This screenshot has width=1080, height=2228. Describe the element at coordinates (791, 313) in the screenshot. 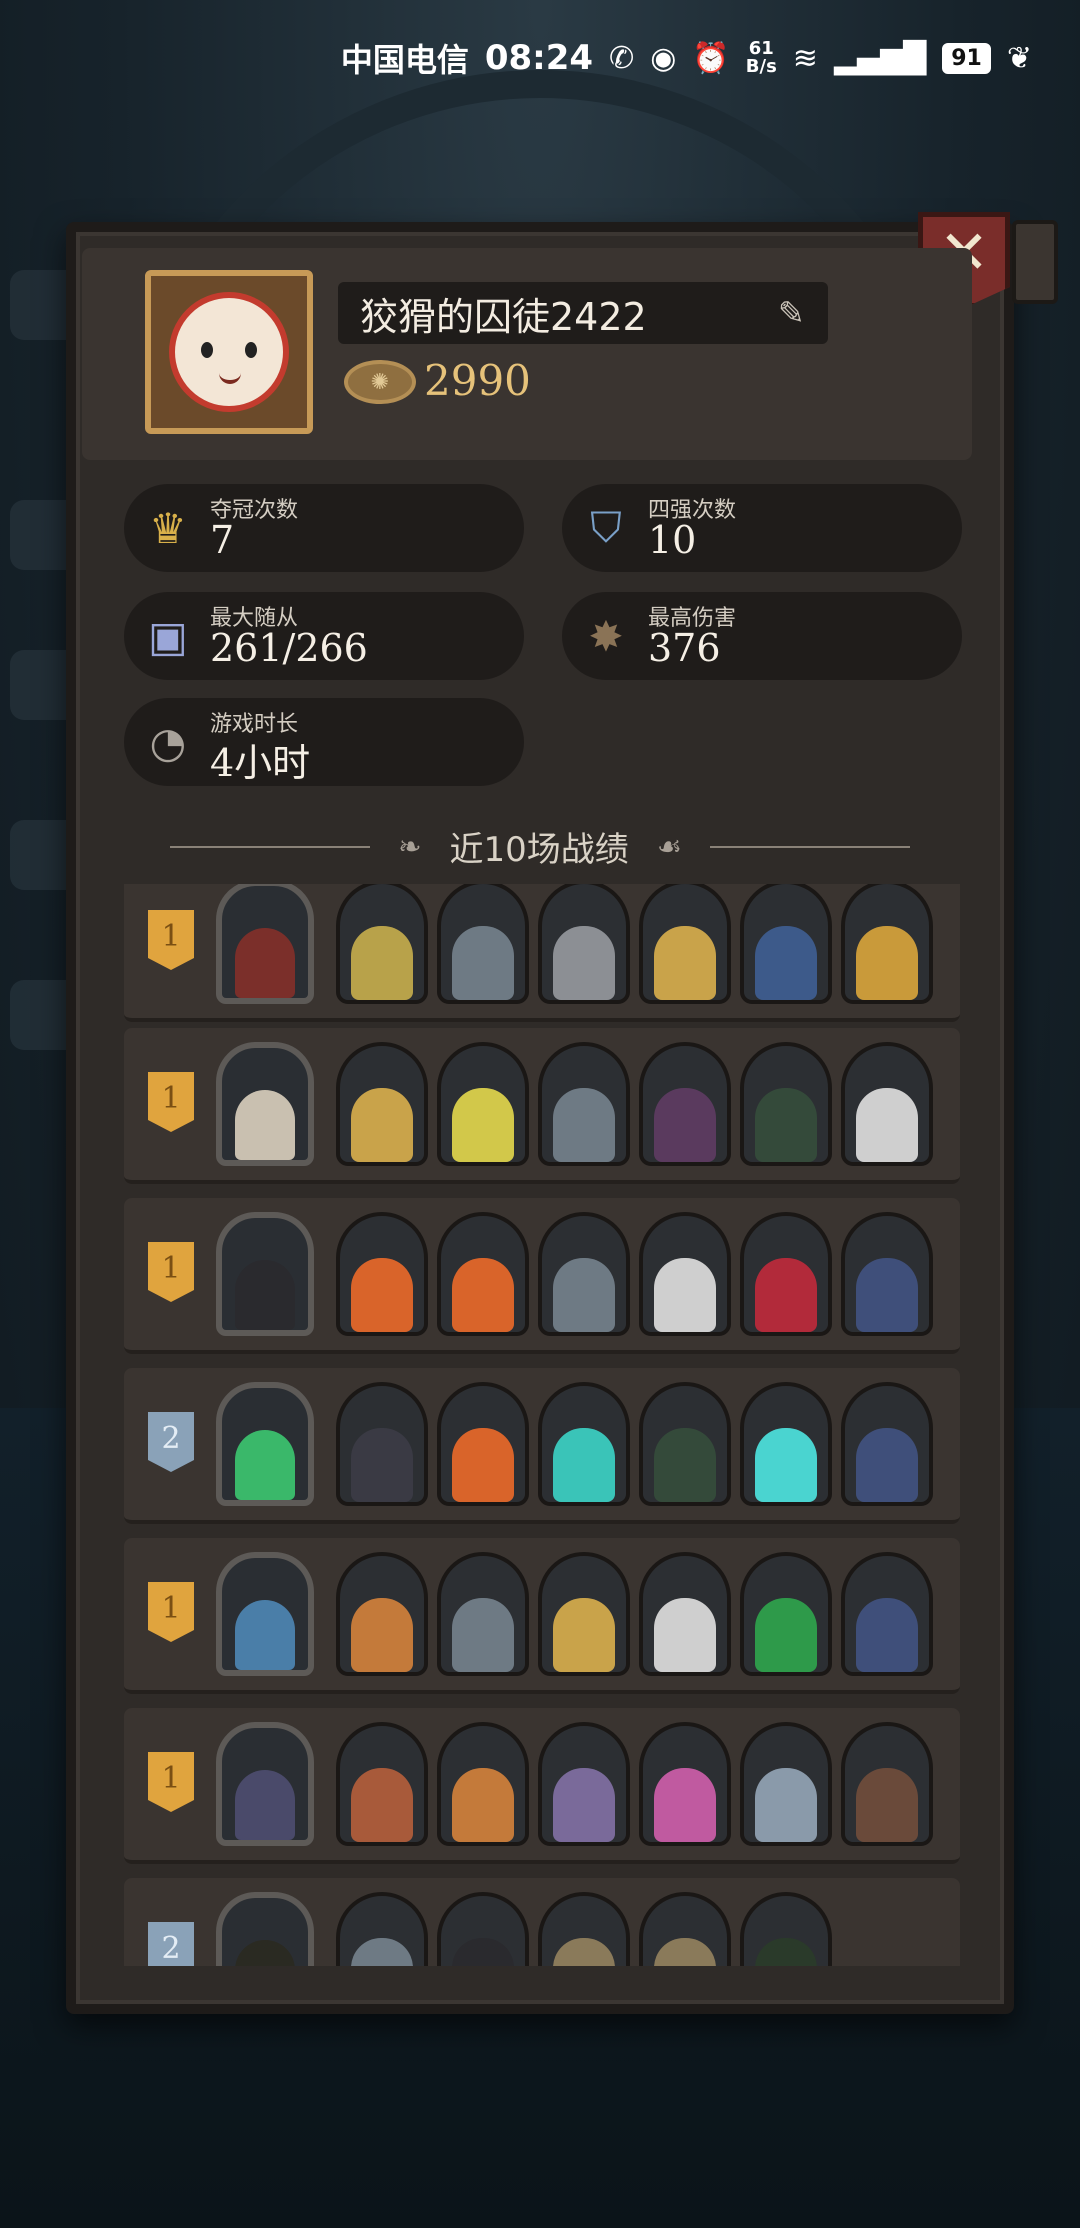

I see `pencil-icon: ✎` at that location.